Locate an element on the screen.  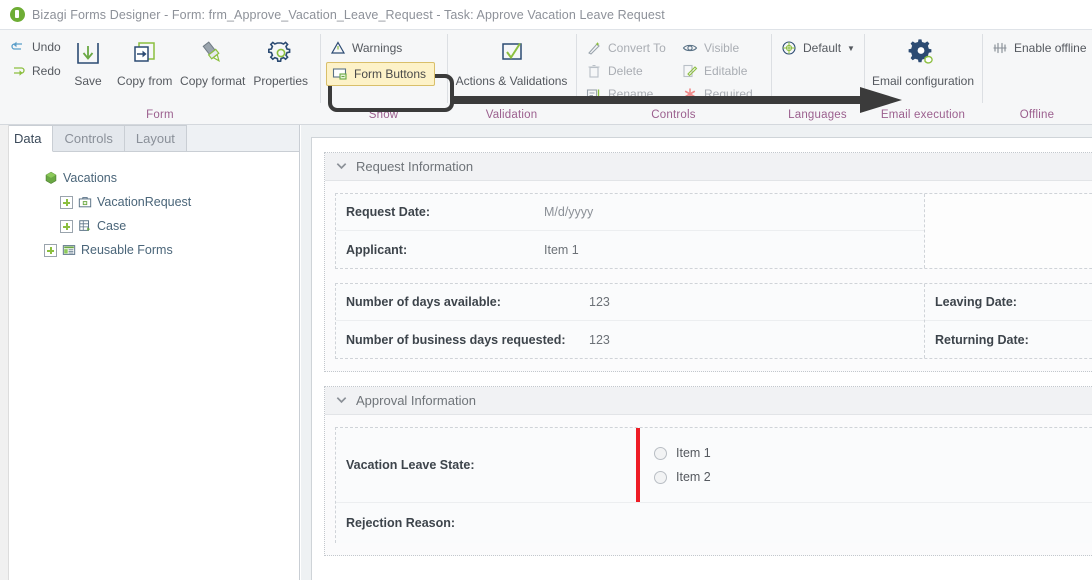
editable-pencil-icon is located at coordinates (690, 71).